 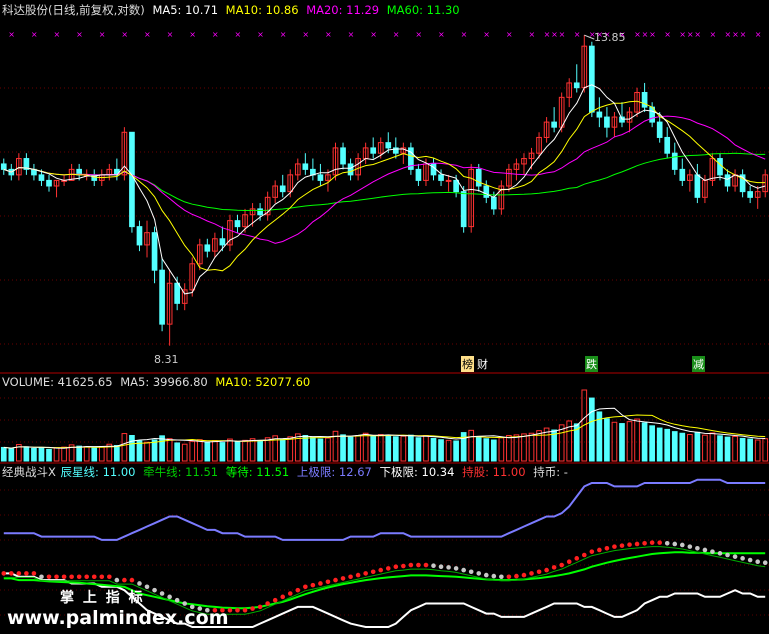 I want to click on signal-cross-7: ×, so click(x=57, y=34).